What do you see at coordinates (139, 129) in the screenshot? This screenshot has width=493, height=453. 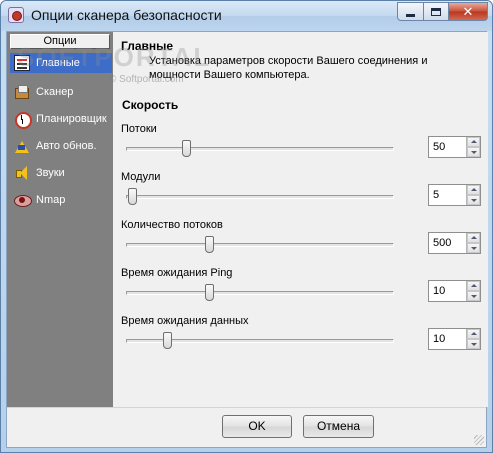 I see `threads-label: Потоки` at bounding box center [139, 129].